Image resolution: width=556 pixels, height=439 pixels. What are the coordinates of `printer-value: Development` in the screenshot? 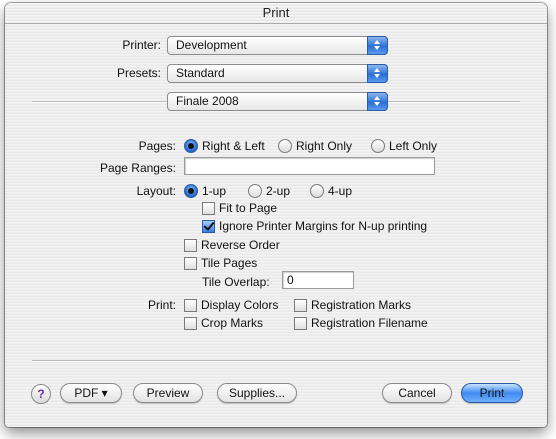 It's located at (211, 45).